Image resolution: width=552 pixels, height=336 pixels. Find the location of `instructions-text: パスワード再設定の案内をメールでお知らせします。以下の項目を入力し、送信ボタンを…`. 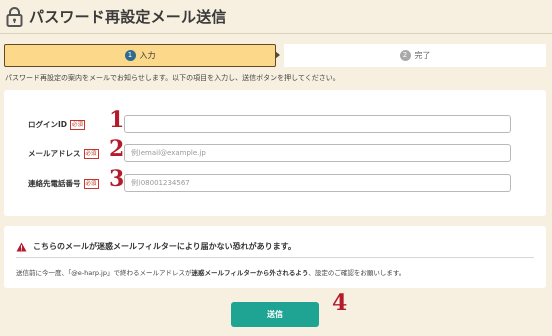

instructions-text: パスワード再設定の案内をメールでお知らせします。以下の項目を入力し、送信ボタンを… is located at coordinates (172, 78).